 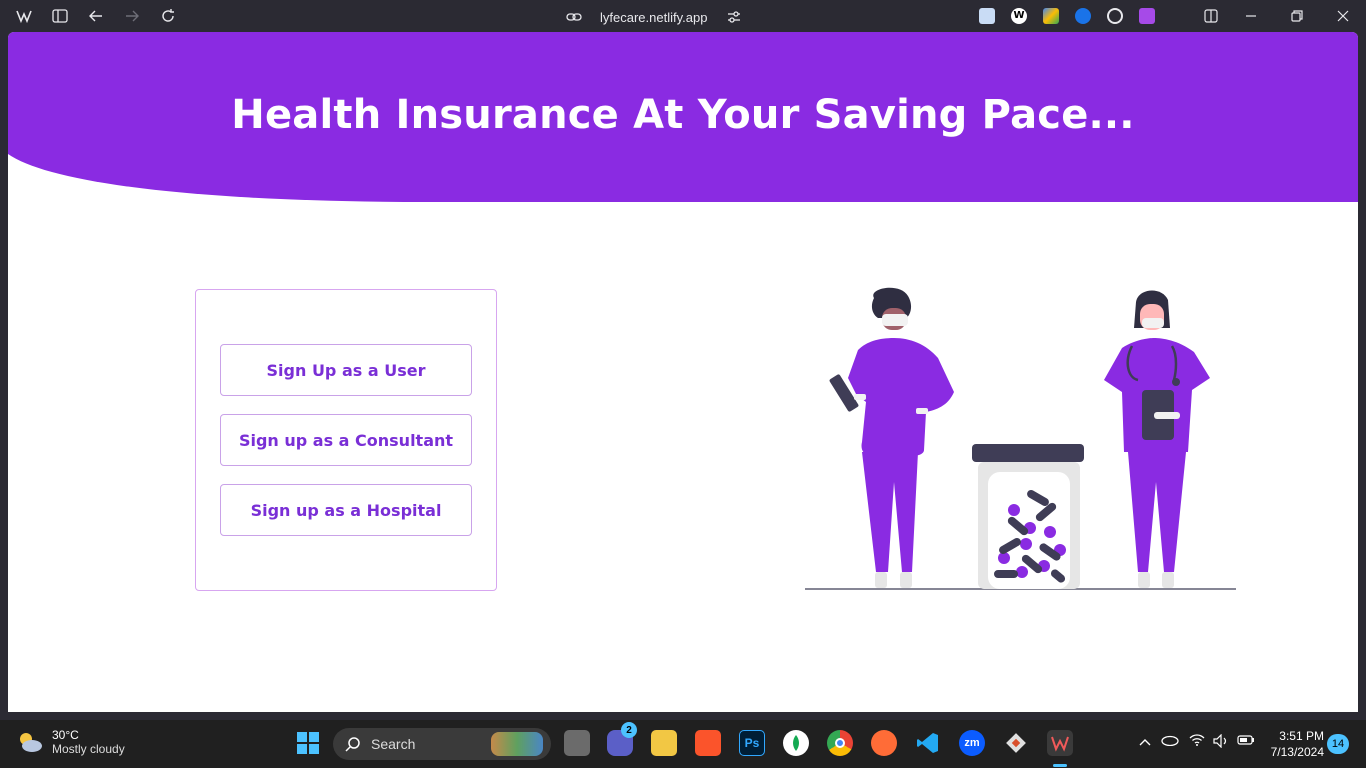 What do you see at coordinates (24, 16) in the screenshot?
I see `browser-logo-icon` at bounding box center [24, 16].